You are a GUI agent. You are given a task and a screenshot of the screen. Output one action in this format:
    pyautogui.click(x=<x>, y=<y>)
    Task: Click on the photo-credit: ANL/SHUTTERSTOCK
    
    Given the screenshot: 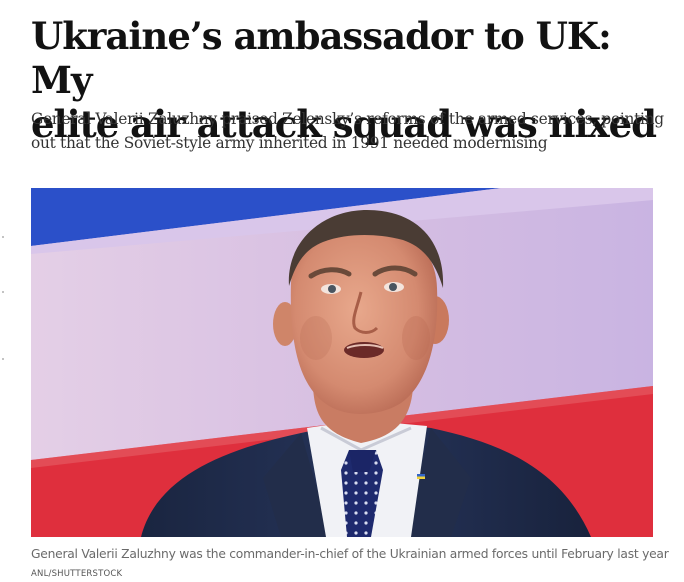 What is the action you would take?
    pyautogui.click(x=77, y=574)
    